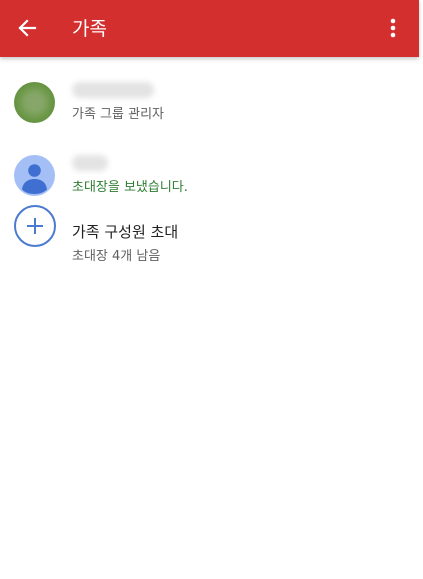 This screenshot has height=579, width=423. What do you see at coordinates (125, 232) in the screenshot?
I see `invite-member-label: 가족 구성원 초대` at bounding box center [125, 232].